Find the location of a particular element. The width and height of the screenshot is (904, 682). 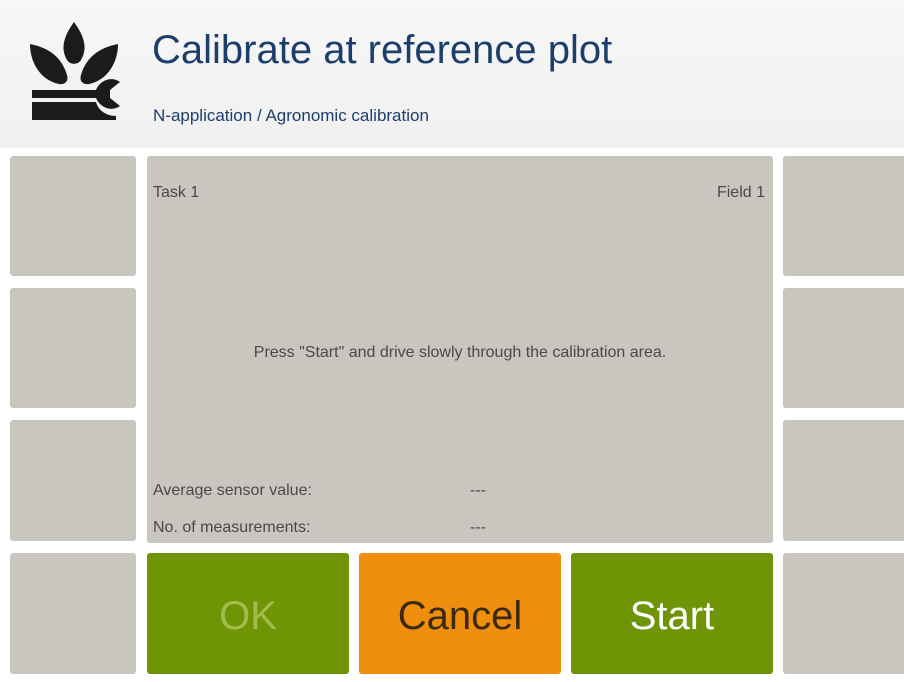

ok-button: OK is located at coordinates (248, 613).